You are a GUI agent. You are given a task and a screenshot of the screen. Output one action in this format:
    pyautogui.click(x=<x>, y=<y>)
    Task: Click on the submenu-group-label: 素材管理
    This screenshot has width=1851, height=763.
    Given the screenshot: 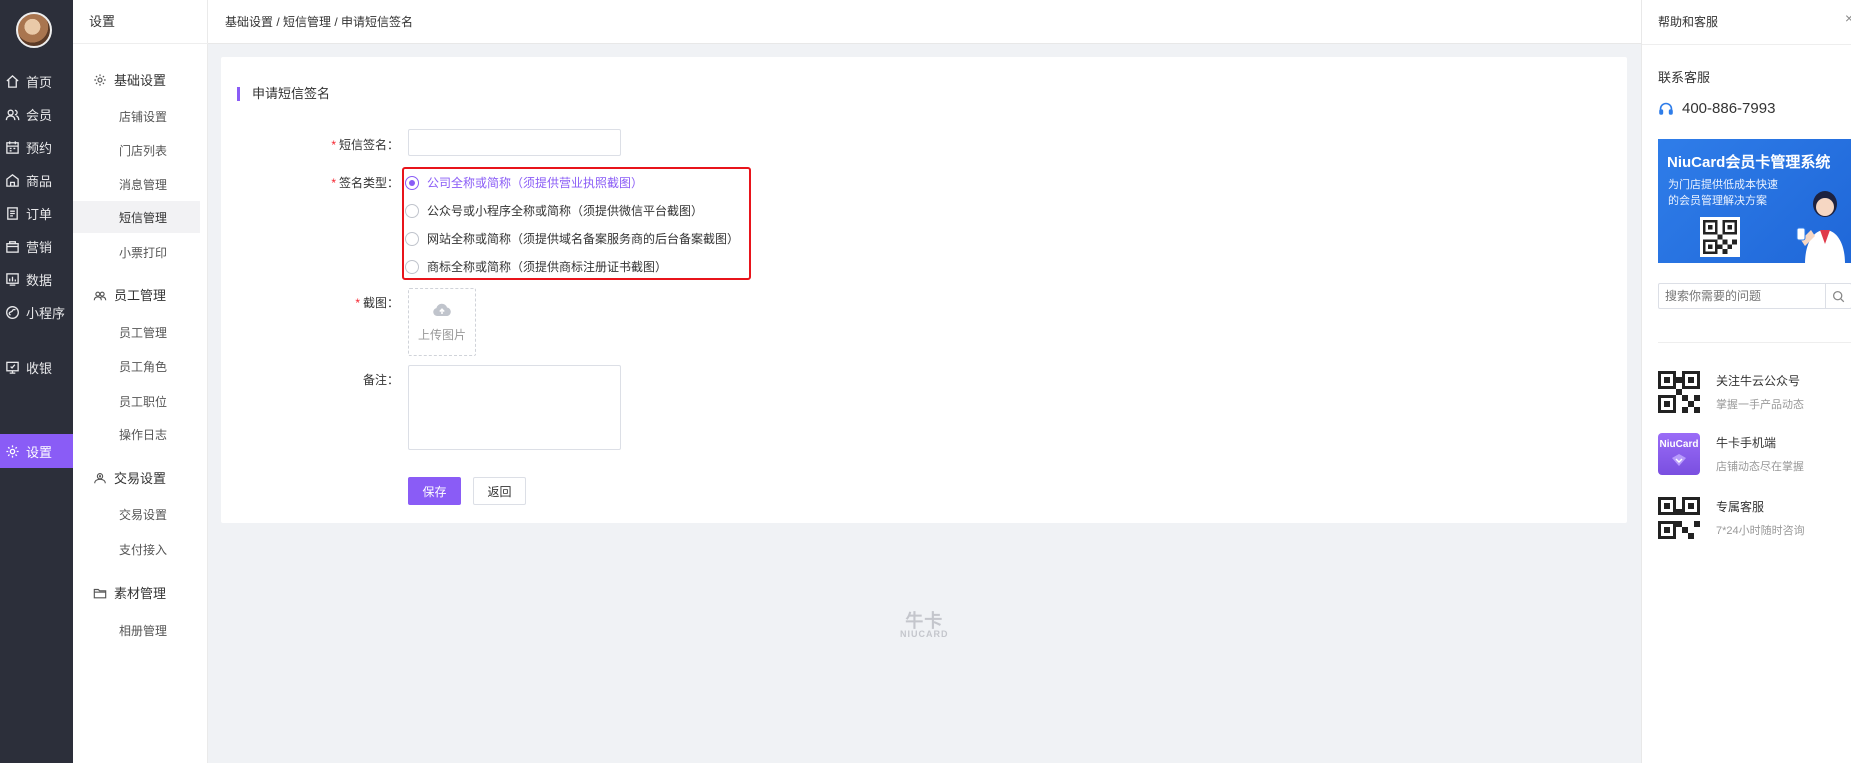 What is the action you would take?
    pyautogui.click(x=140, y=593)
    